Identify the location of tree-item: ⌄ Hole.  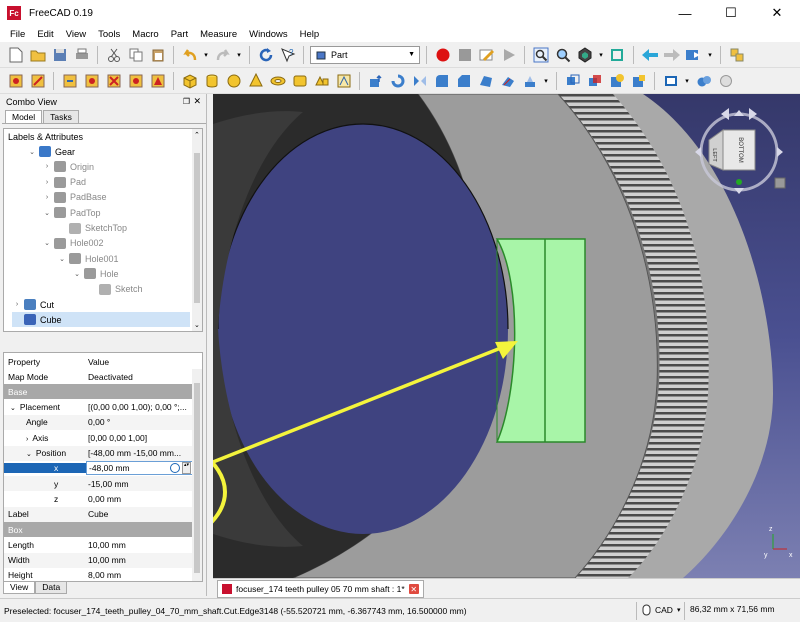
(95, 273).